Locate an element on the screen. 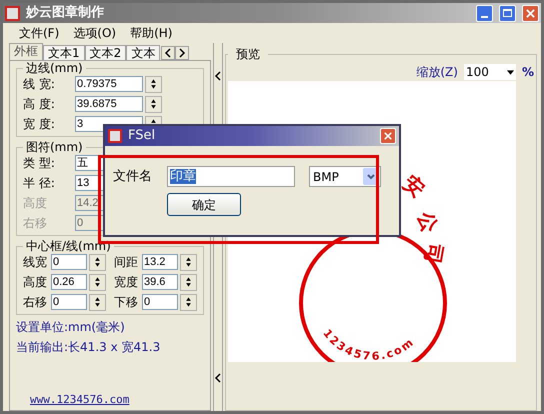 The width and height of the screenshot is (544, 414). zoom-unit: % is located at coordinates (528, 72).